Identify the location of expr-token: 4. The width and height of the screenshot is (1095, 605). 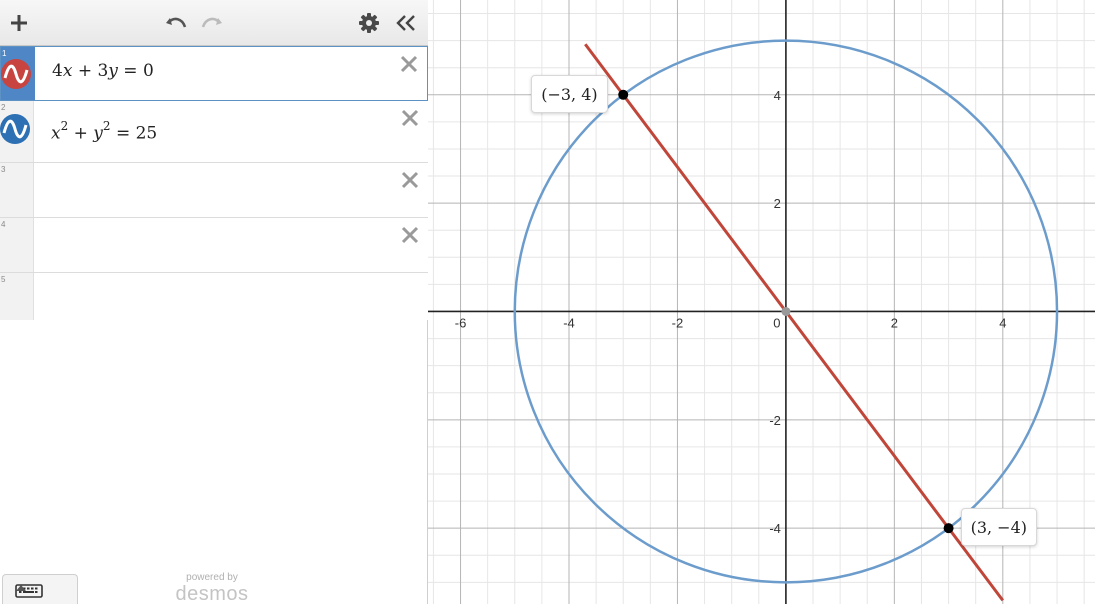
(57, 71).